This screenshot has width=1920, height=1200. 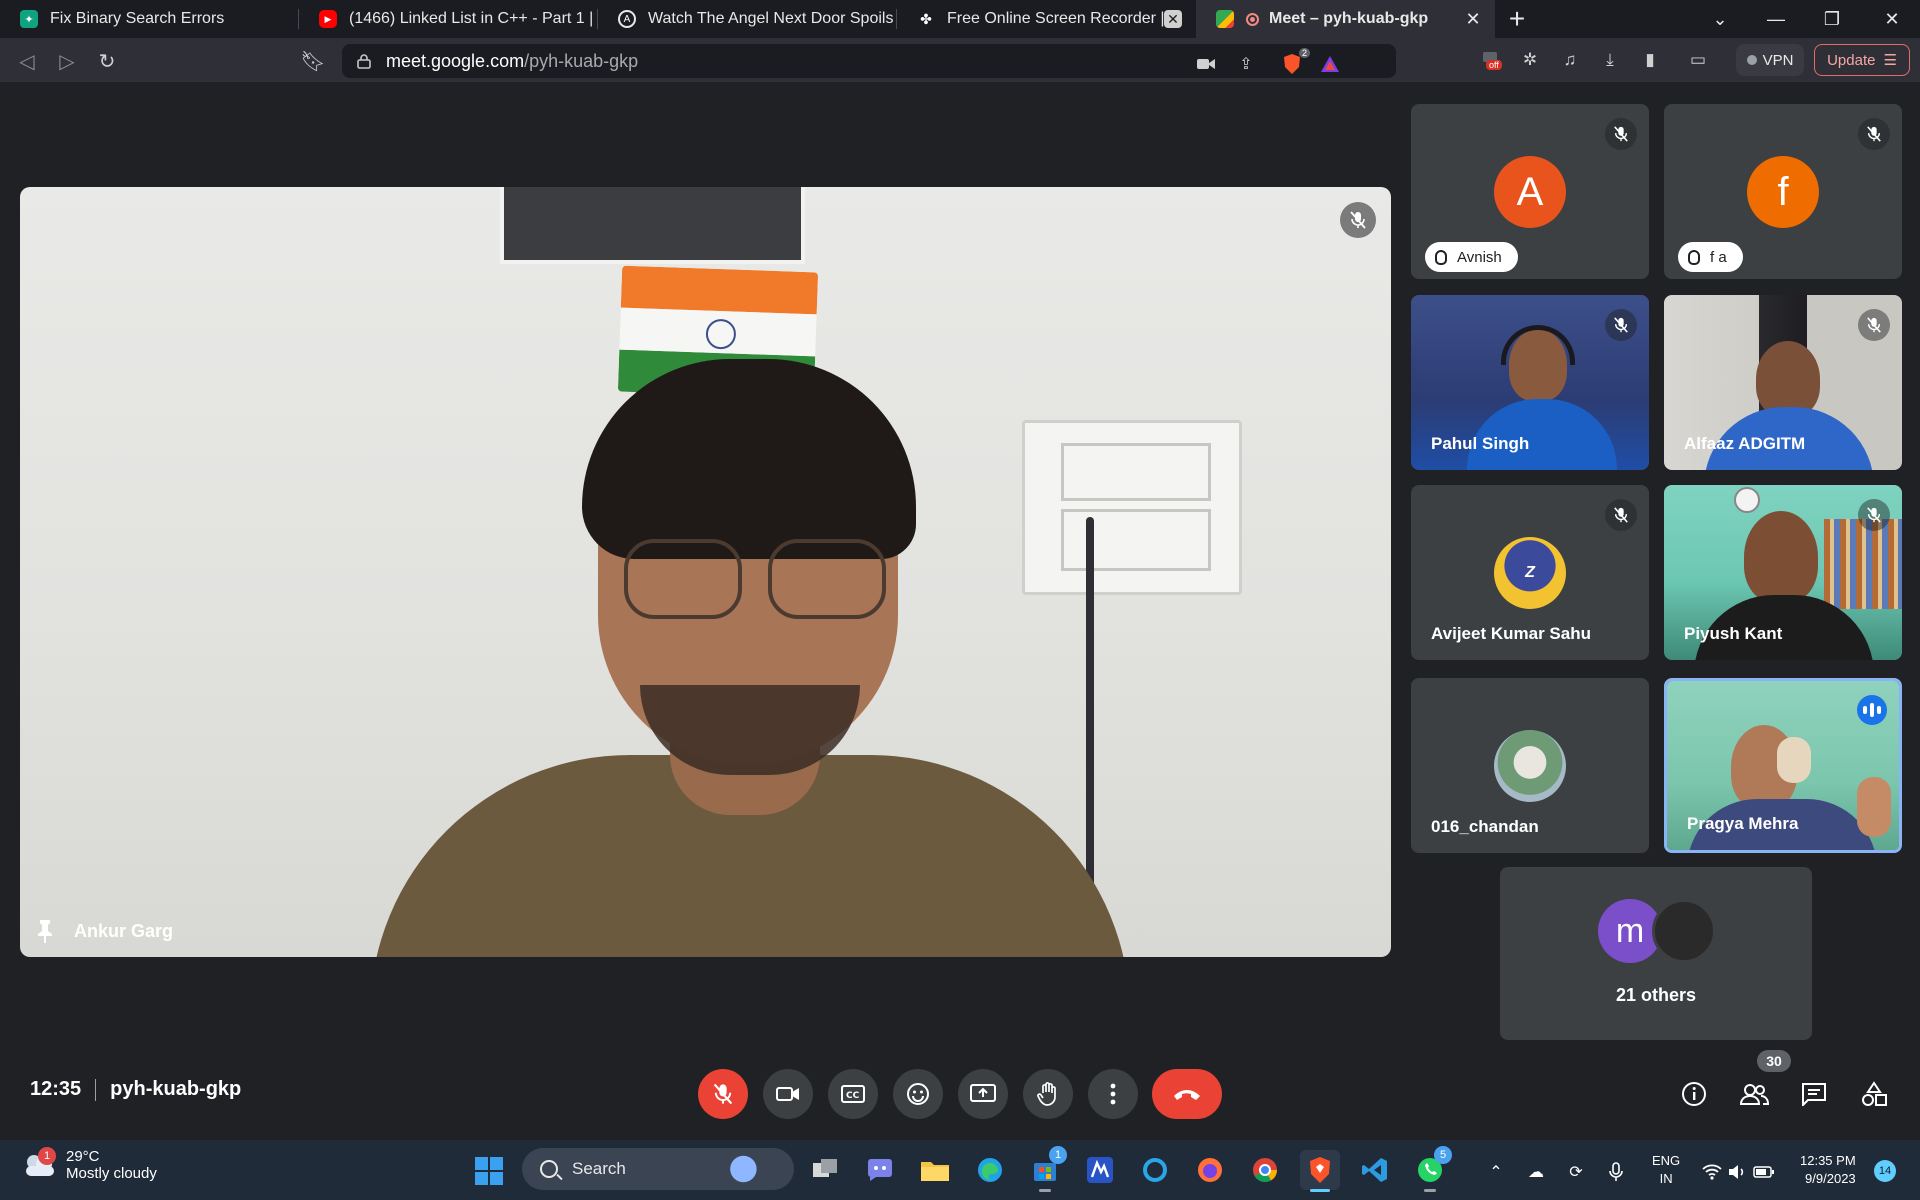 What do you see at coordinates (328, 19) in the screenshot?
I see `youtube-icon: ▶` at bounding box center [328, 19].